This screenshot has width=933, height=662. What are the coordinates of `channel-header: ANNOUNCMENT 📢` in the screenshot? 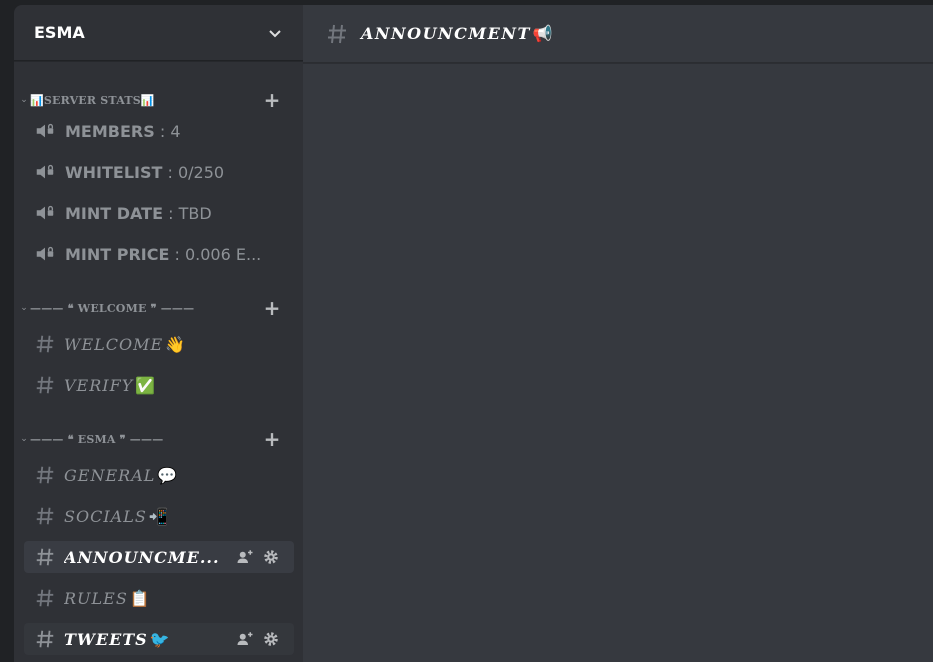 It's located at (618, 34).